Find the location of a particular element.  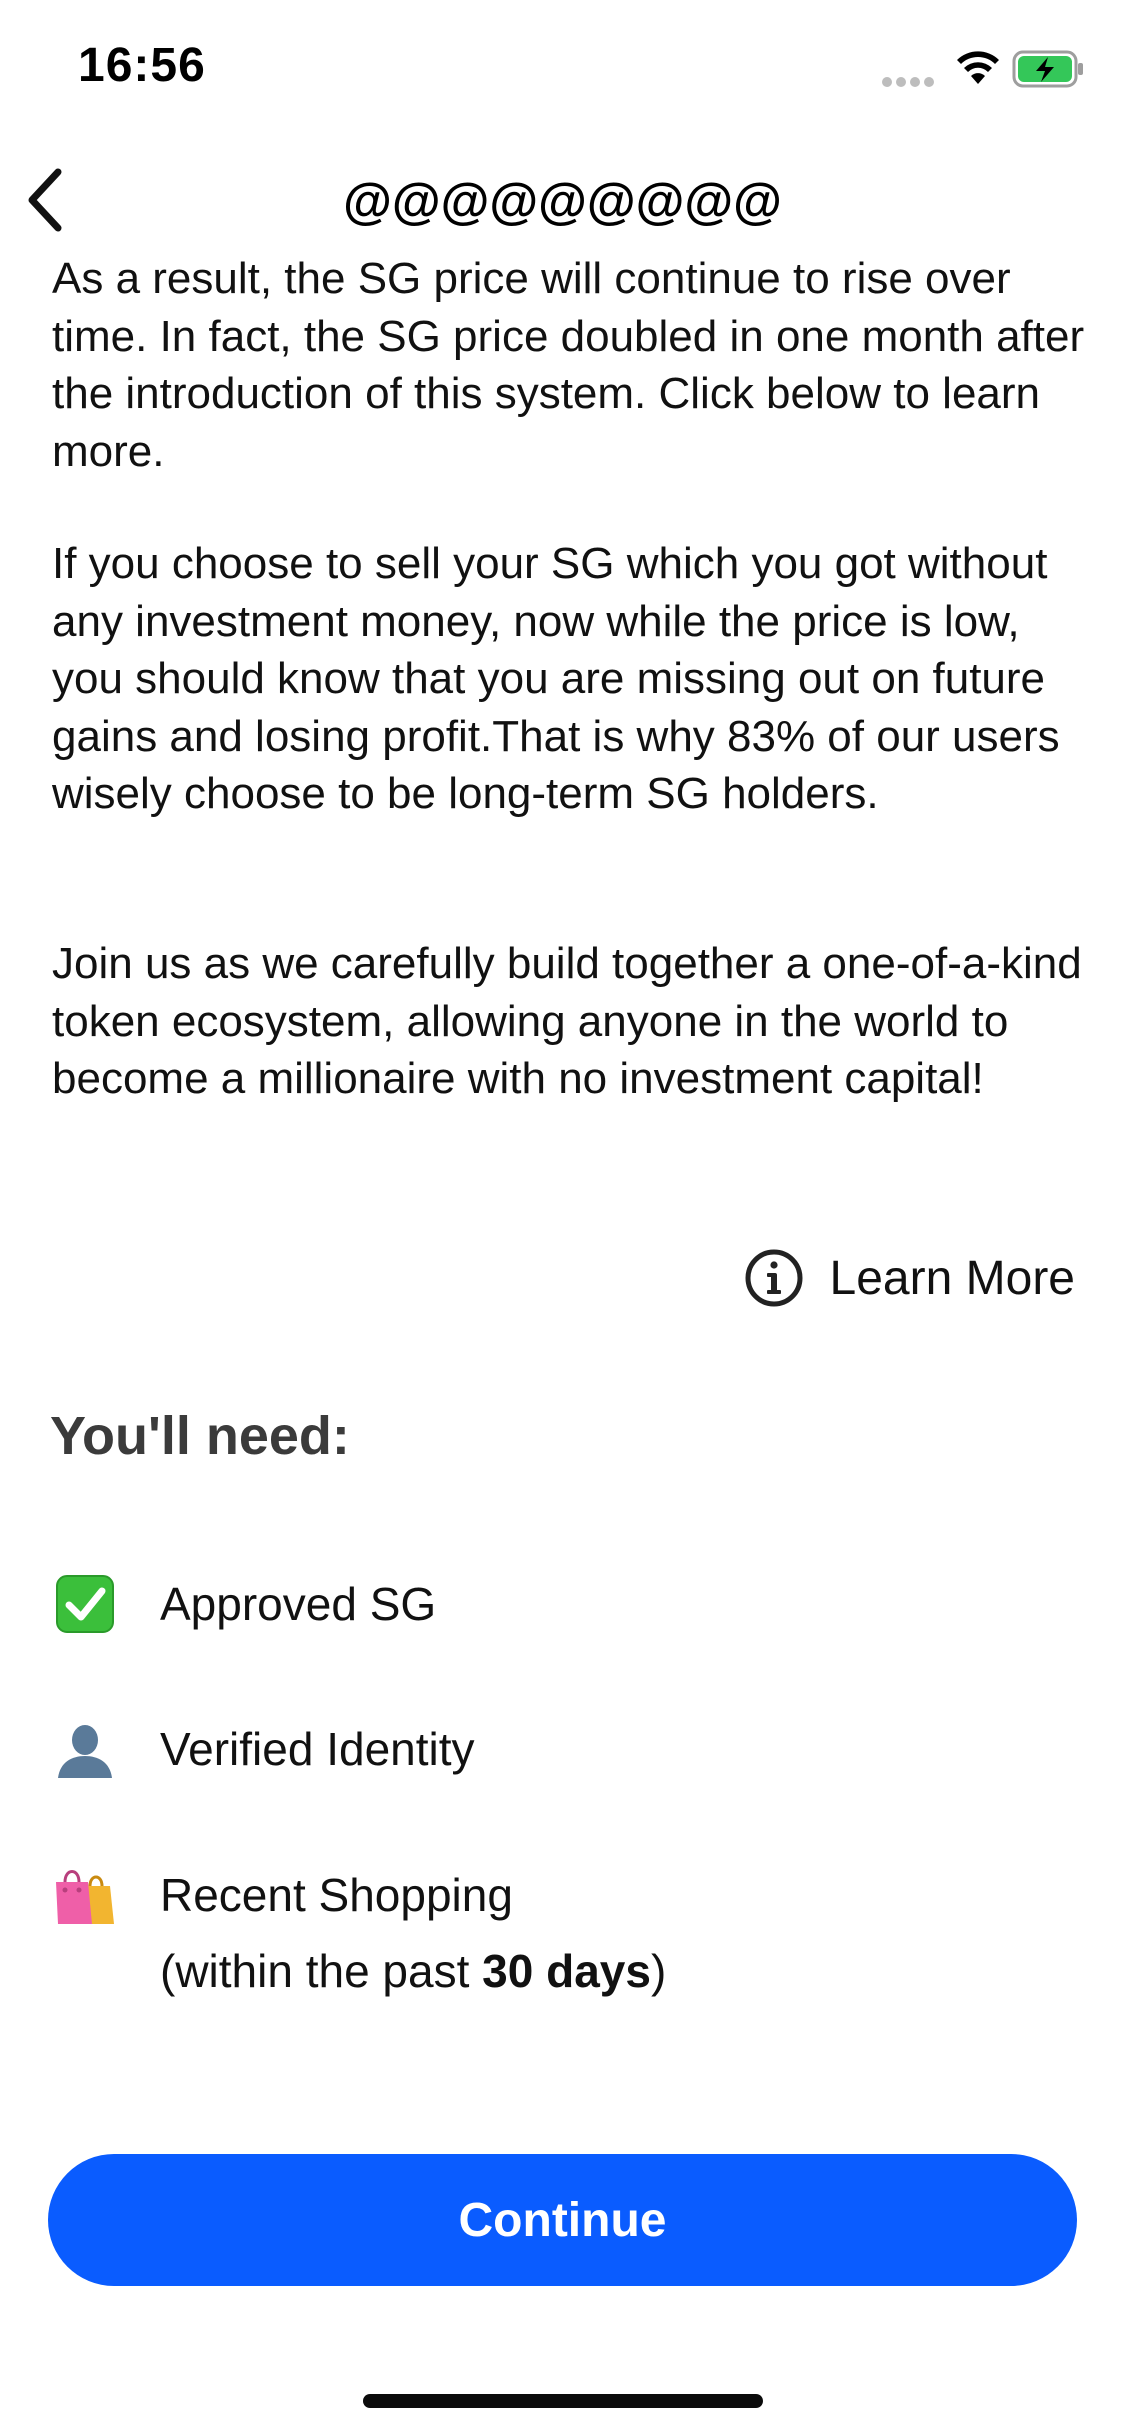

needs-heading: You'll need: is located at coordinates (200, 1436).